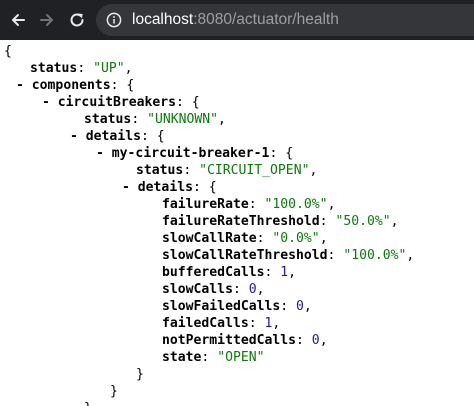 The image size is (474, 406). I want to click on json-key: slowCallRateThreshold, so click(245, 255).